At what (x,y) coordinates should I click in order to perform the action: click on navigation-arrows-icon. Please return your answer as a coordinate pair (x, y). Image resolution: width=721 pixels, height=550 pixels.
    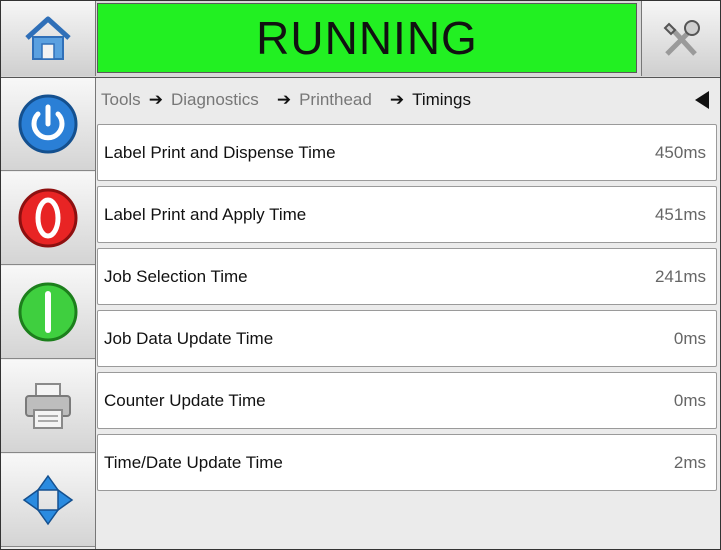
    Looking at the image, I should click on (48, 500).